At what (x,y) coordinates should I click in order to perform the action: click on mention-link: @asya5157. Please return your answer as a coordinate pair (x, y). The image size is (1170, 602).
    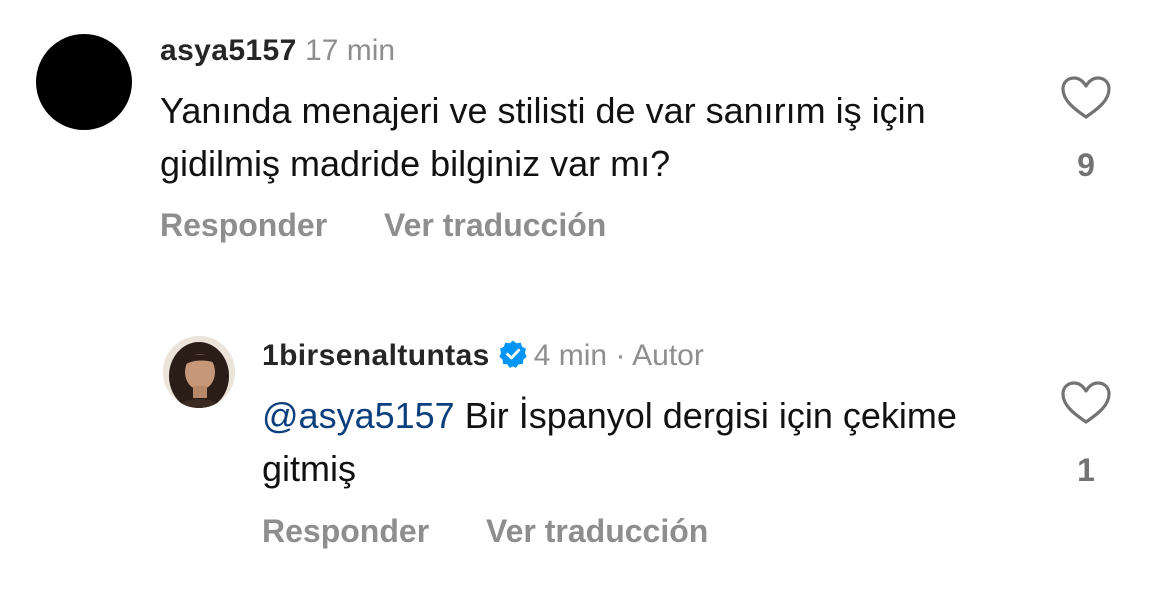
    Looking at the image, I should click on (358, 415).